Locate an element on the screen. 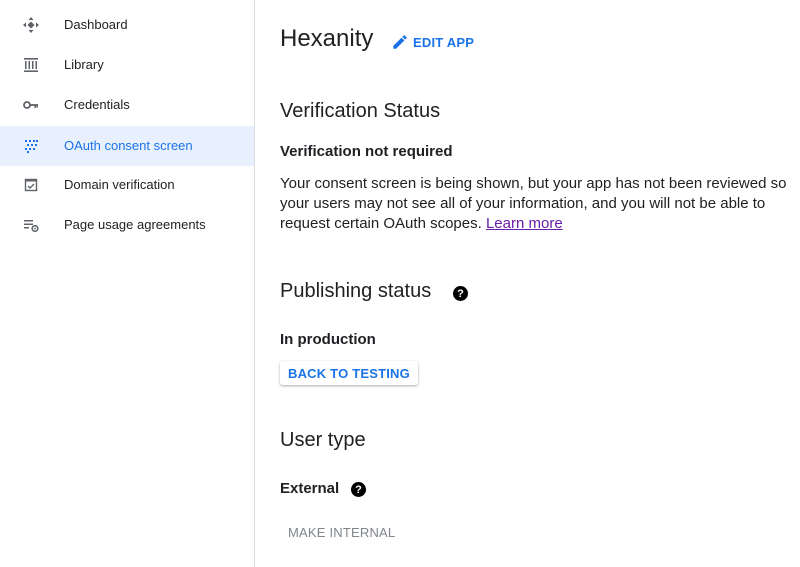 This screenshot has width=800, height=567. back-to-testing-button: BACK TO TESTING is located at coordinates (349, 373).